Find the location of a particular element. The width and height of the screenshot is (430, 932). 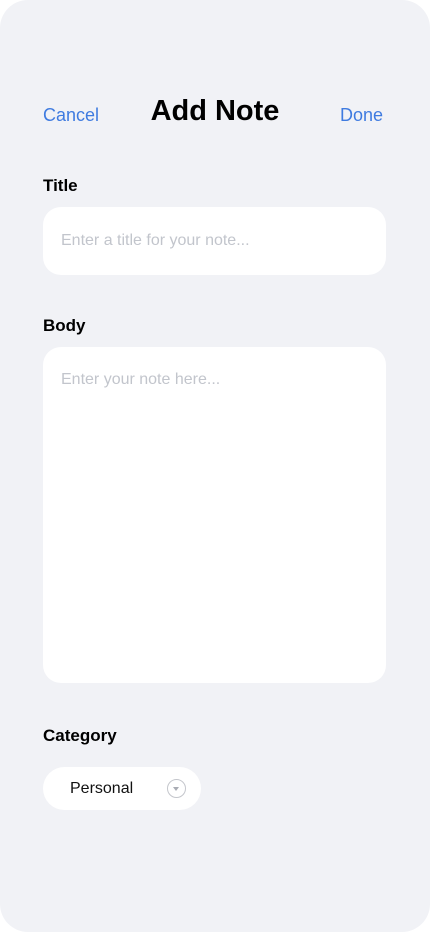

chevron-down-circle-icon is located at coordinates (176, 788).